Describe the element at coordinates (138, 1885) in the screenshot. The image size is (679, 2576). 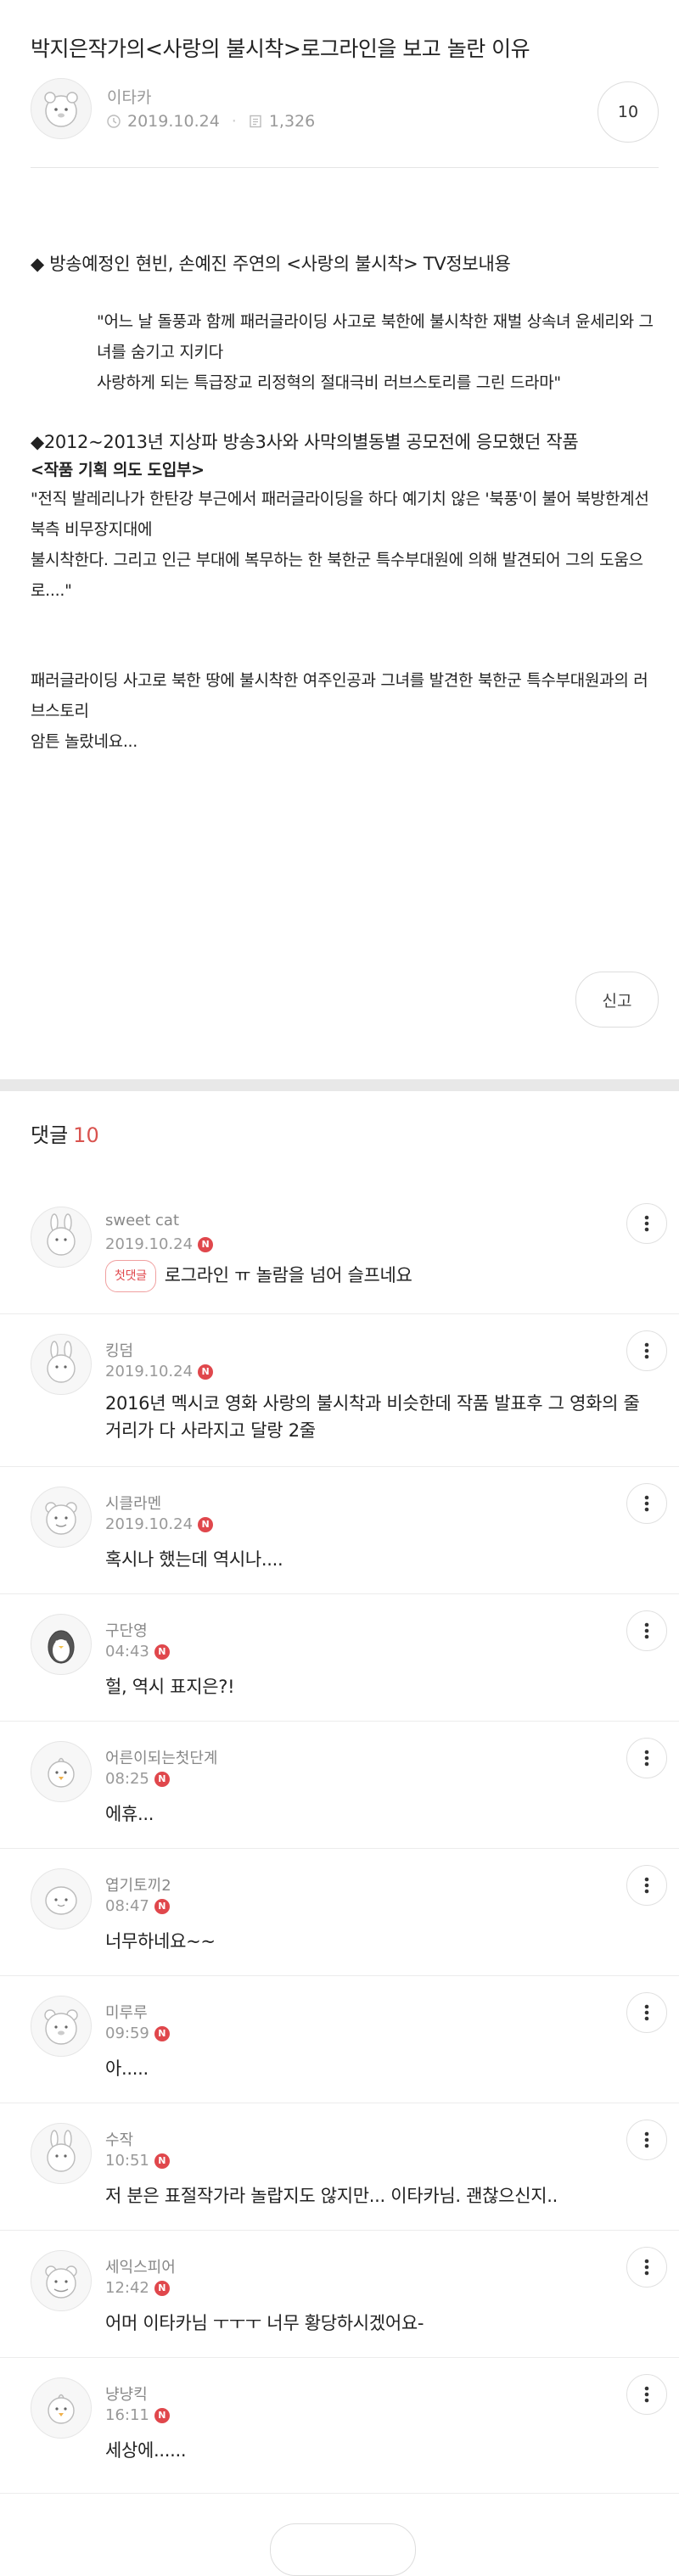
I see `commenter-name: 엽기토끼2` at that location.